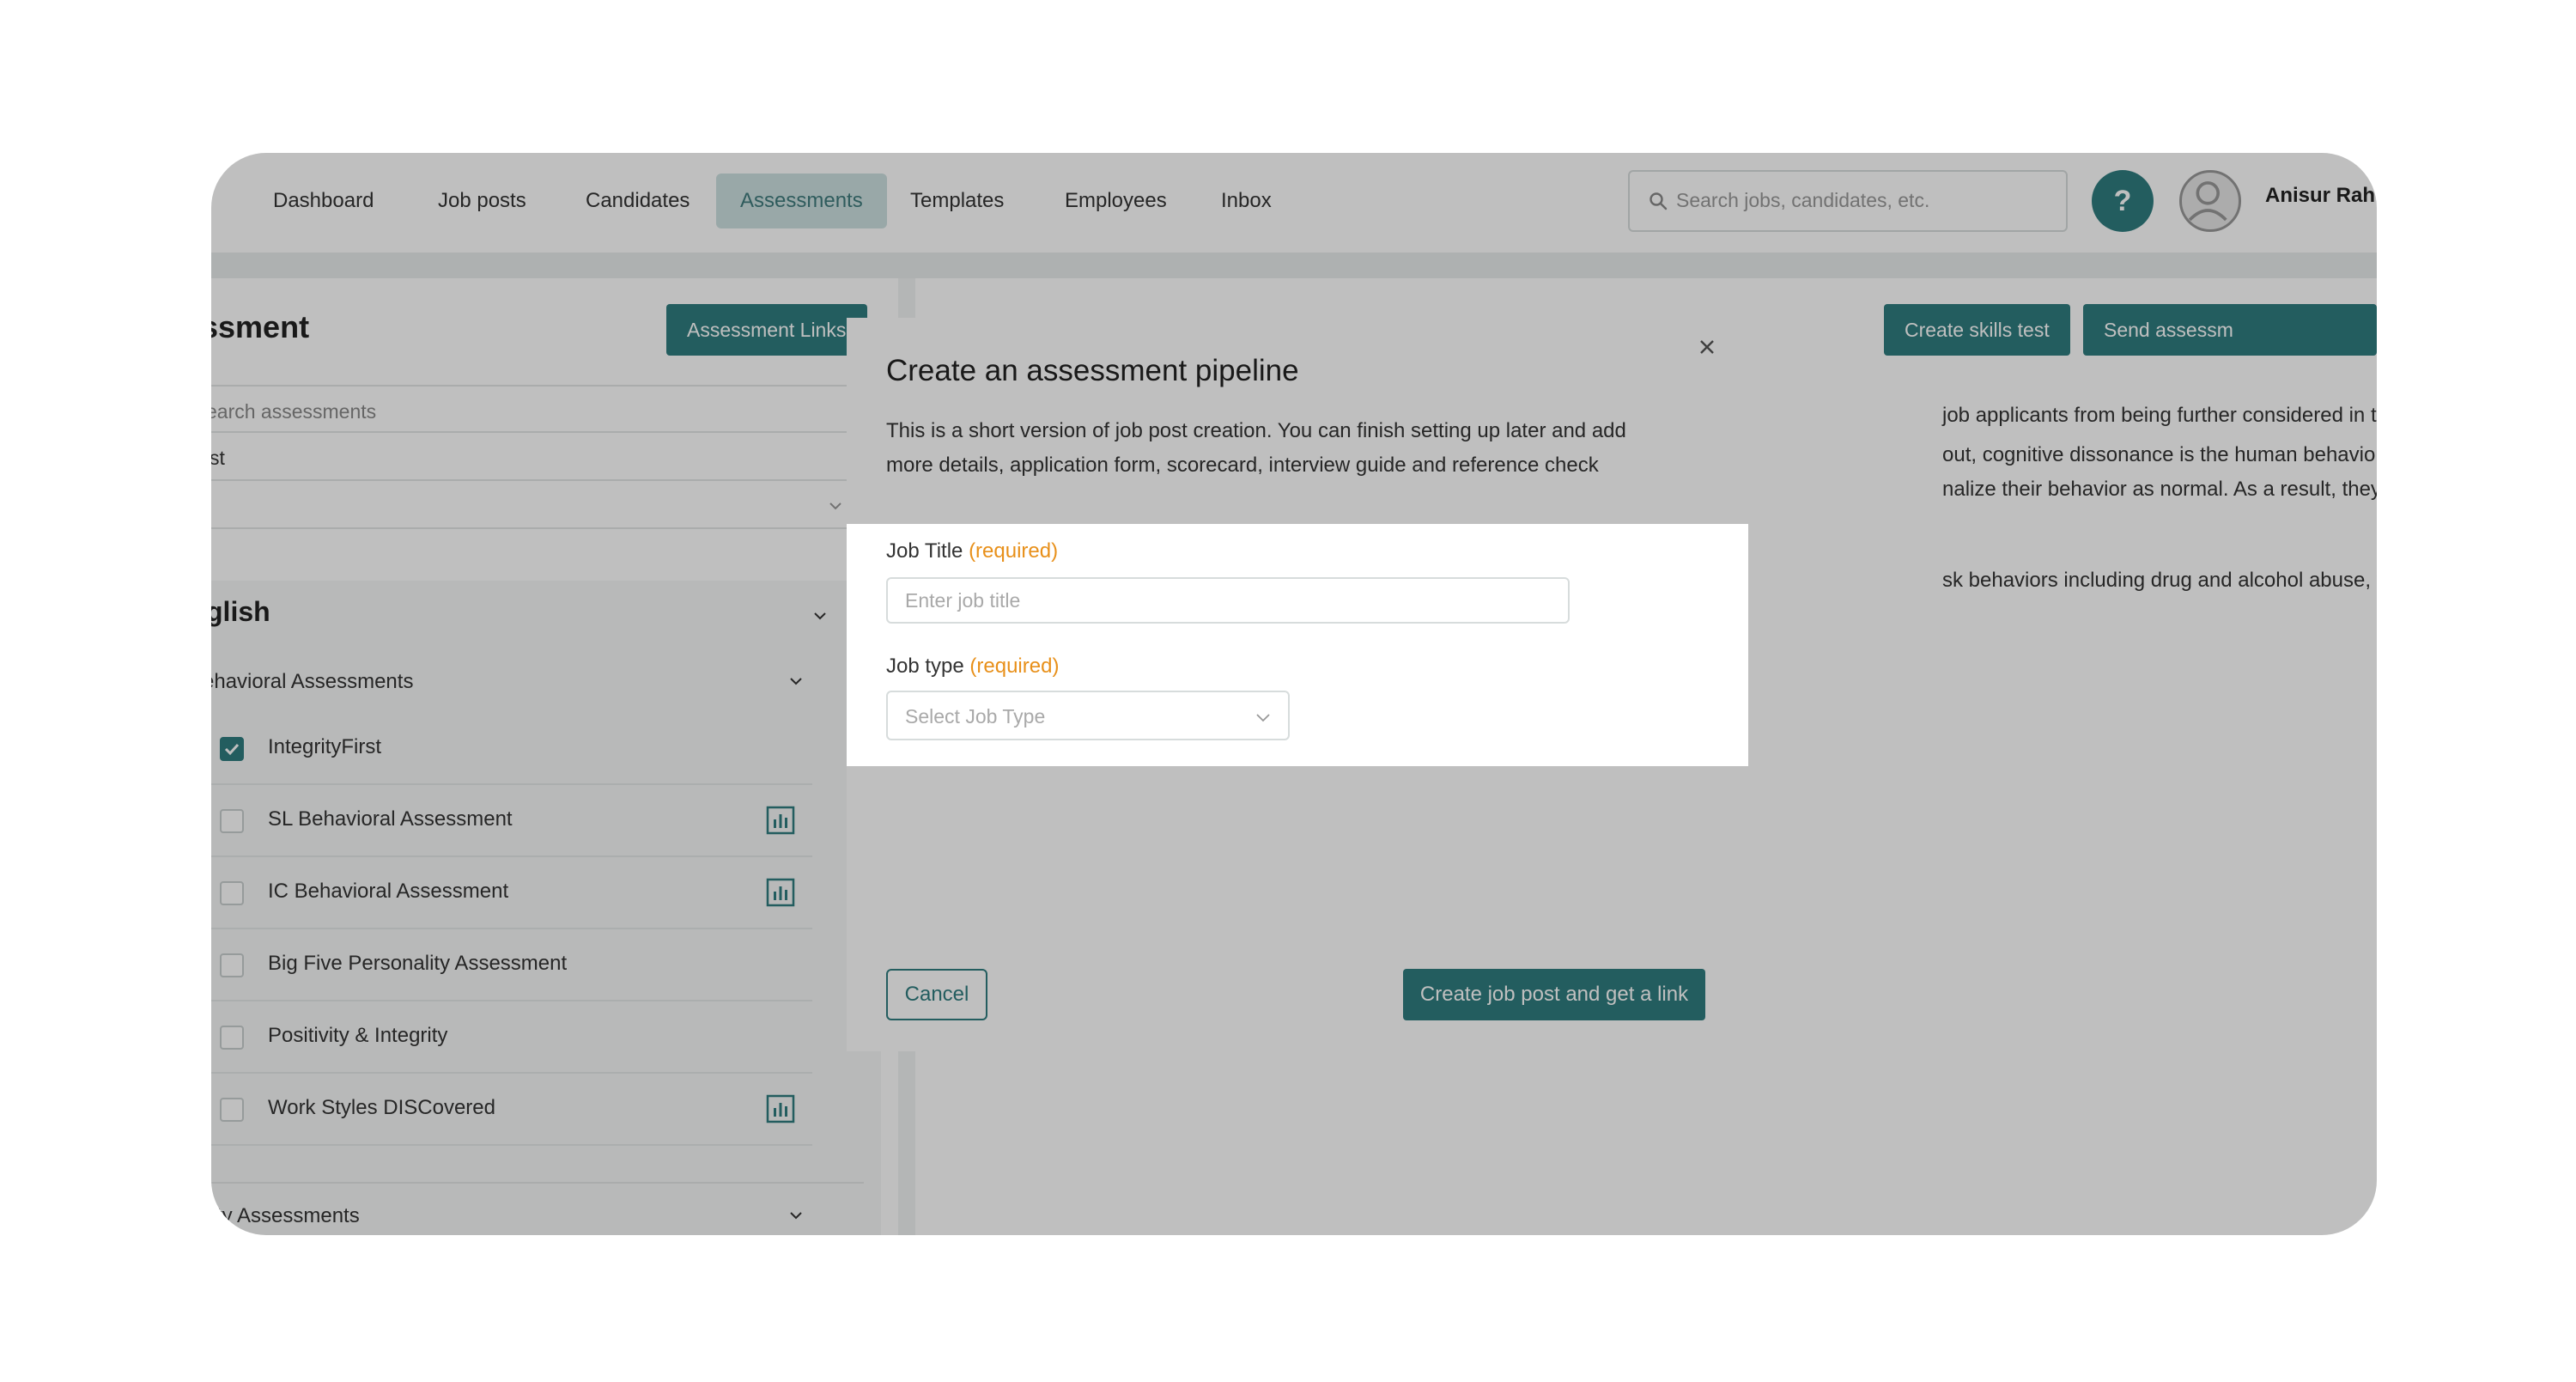  What do you see at coordinates (1228, 600) in the screenshot?
I see `job-title-input` at bounding box center [1228, 600].